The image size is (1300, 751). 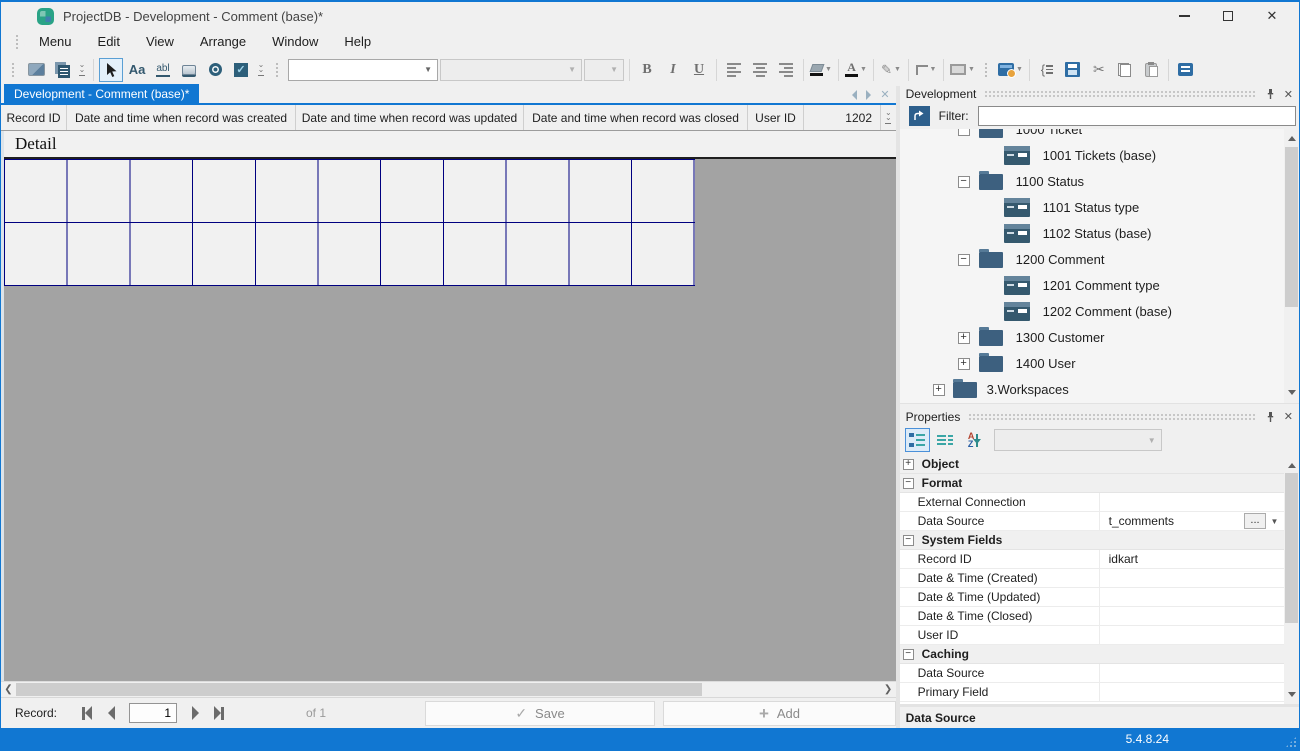 I want to click on tab-scroll-left-icon, so click(x=855, y=95).